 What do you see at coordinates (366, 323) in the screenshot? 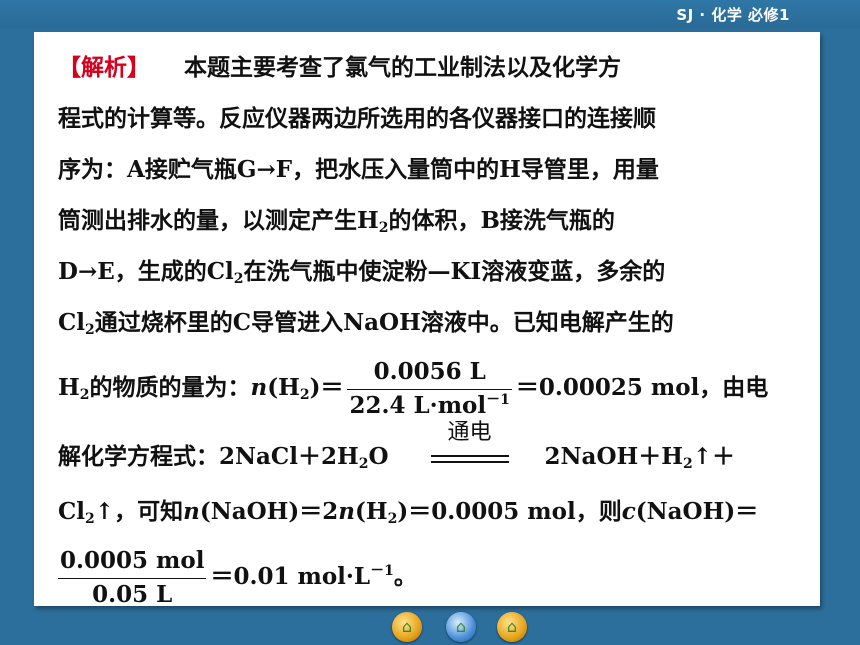
I see `line-6: Cl2通过烧杯里的C导管进入NaOH溶液中。已知电解产生的` at bounding box center [366, 323].